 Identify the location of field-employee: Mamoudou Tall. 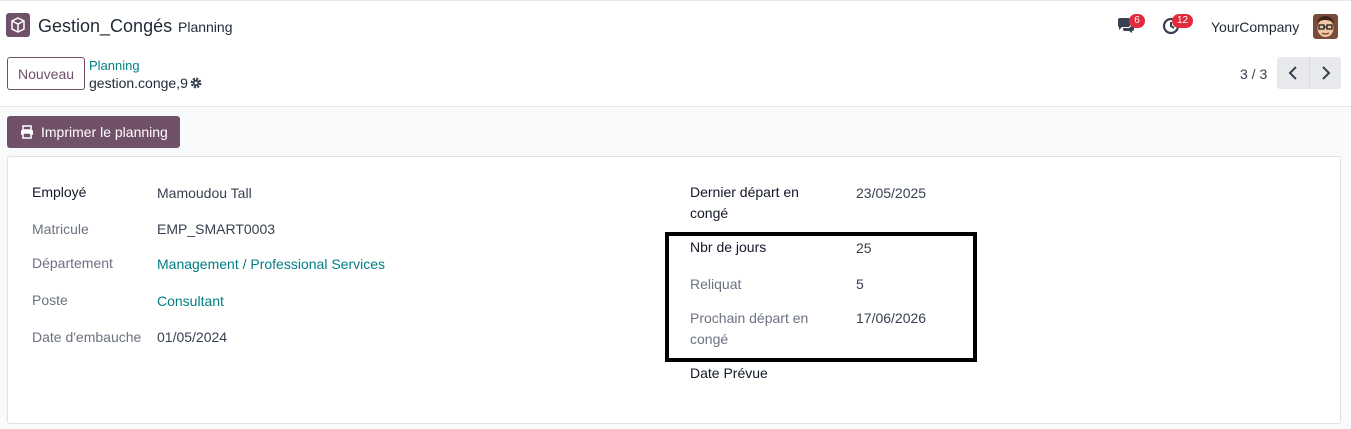
(204, 193).